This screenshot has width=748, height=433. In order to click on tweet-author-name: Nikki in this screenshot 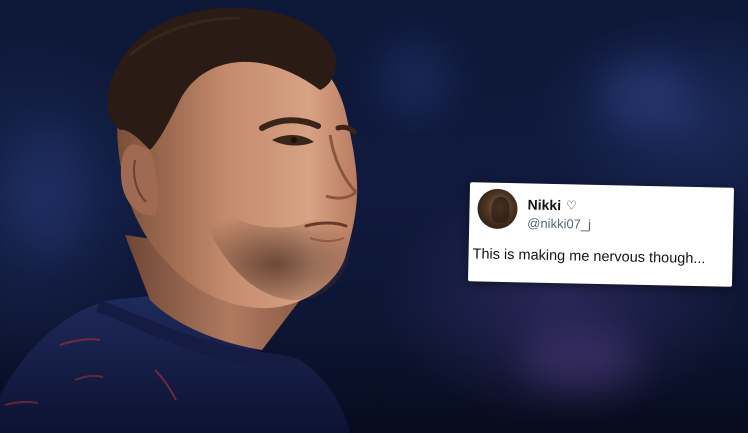, I will do `click(544, 205)`.